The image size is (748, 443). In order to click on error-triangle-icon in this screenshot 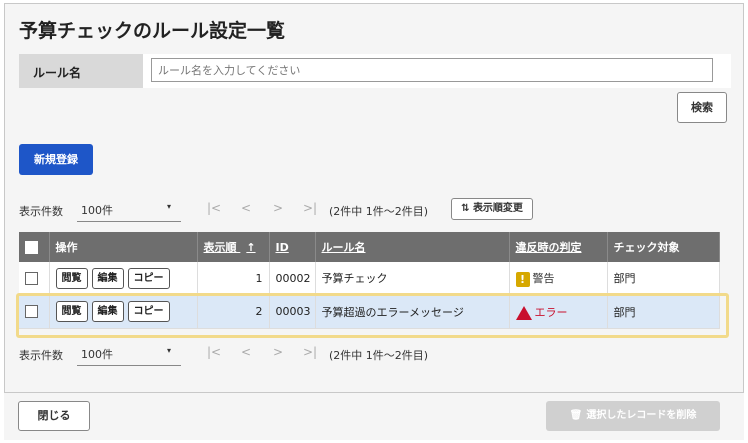, I will do `click(523, 312)`.